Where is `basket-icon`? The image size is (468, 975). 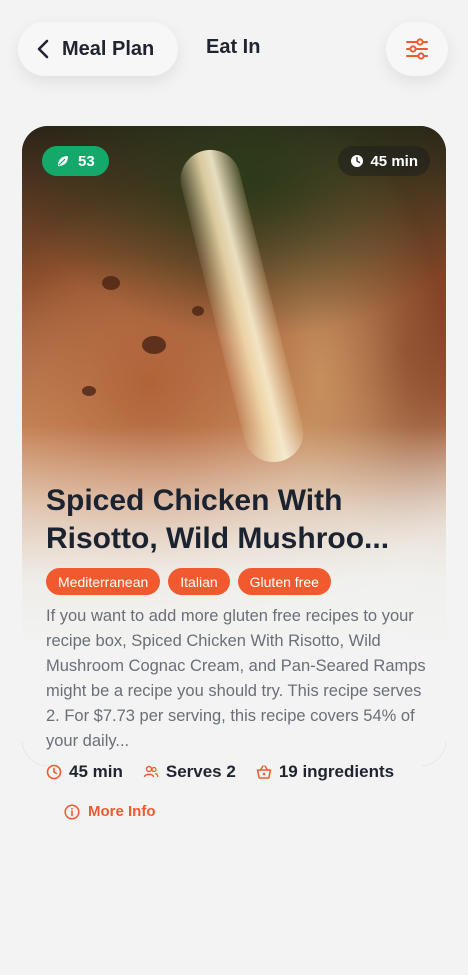
basket-icon is located at coordinates (264, 772).